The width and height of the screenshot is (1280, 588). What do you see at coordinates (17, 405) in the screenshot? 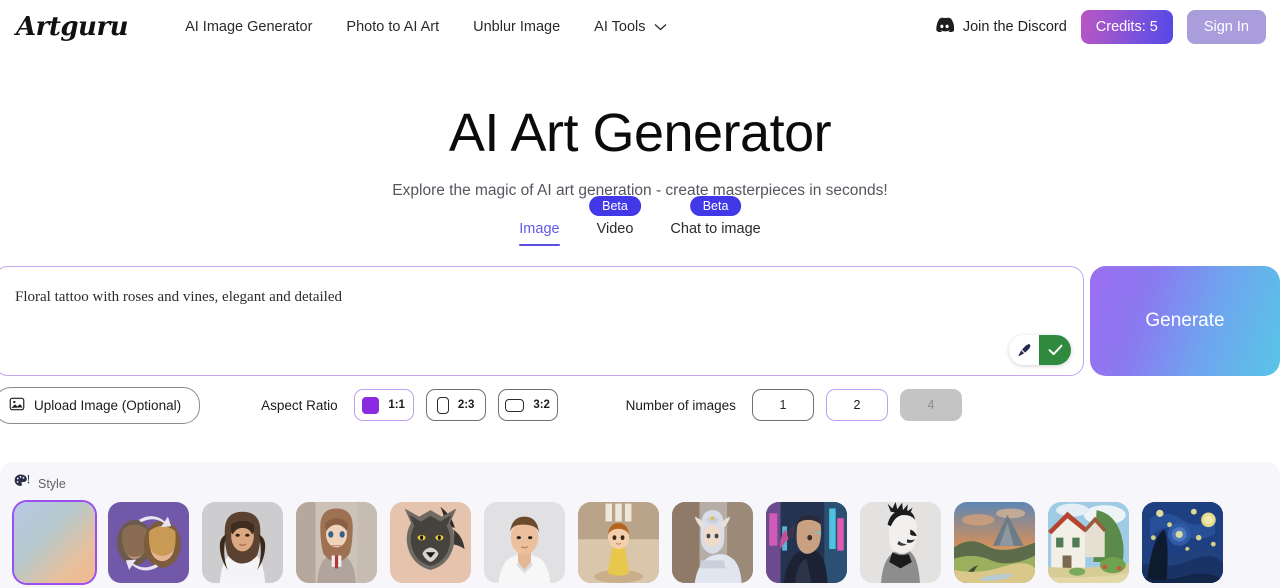
I see `image-upload-icon` at bounding box center [17, 405].